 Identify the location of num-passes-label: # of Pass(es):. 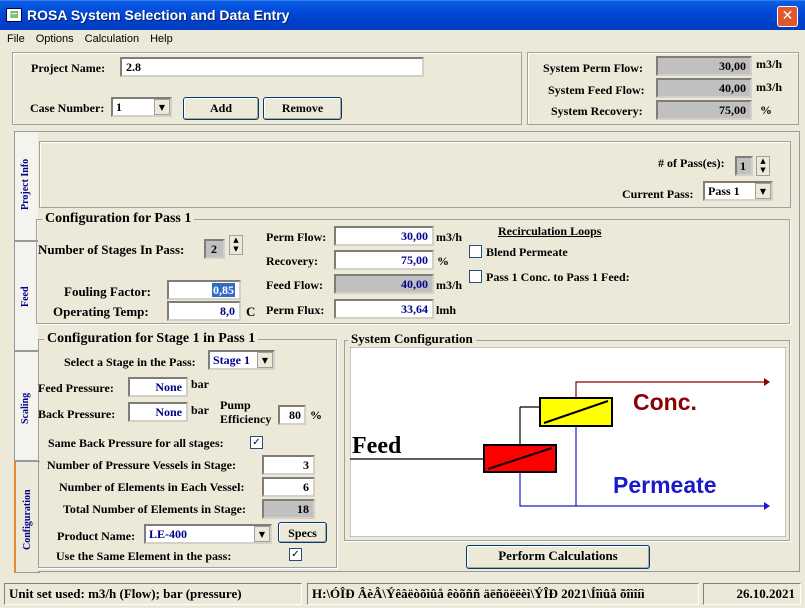
(691, 163).